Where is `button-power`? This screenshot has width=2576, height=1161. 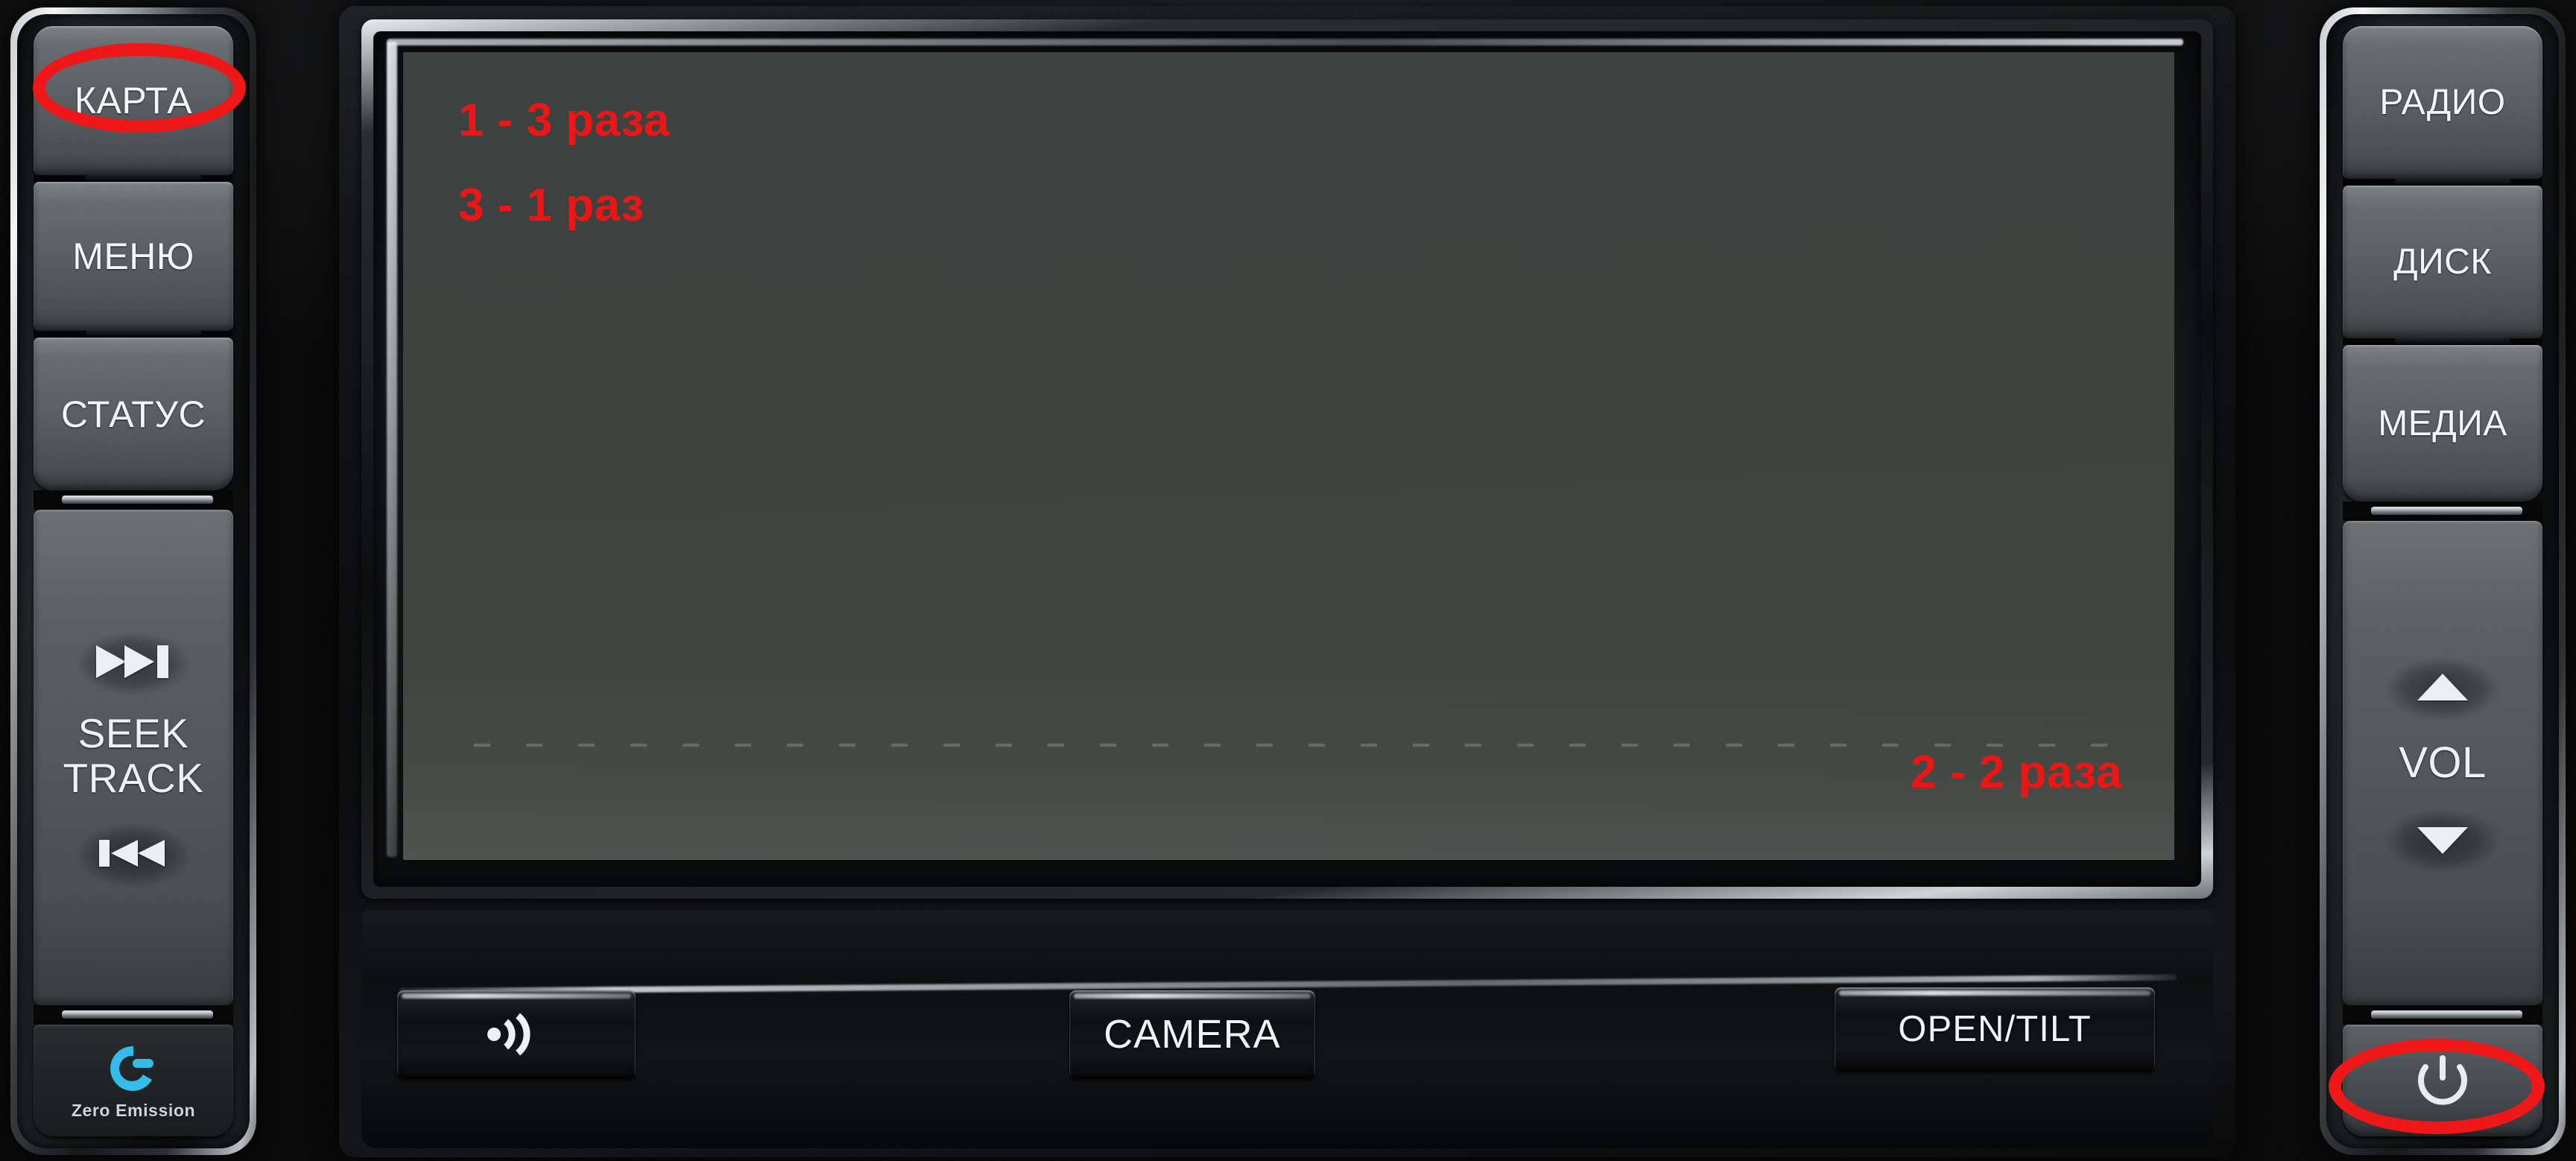 button-power is located at coordinates (2442, 1080).